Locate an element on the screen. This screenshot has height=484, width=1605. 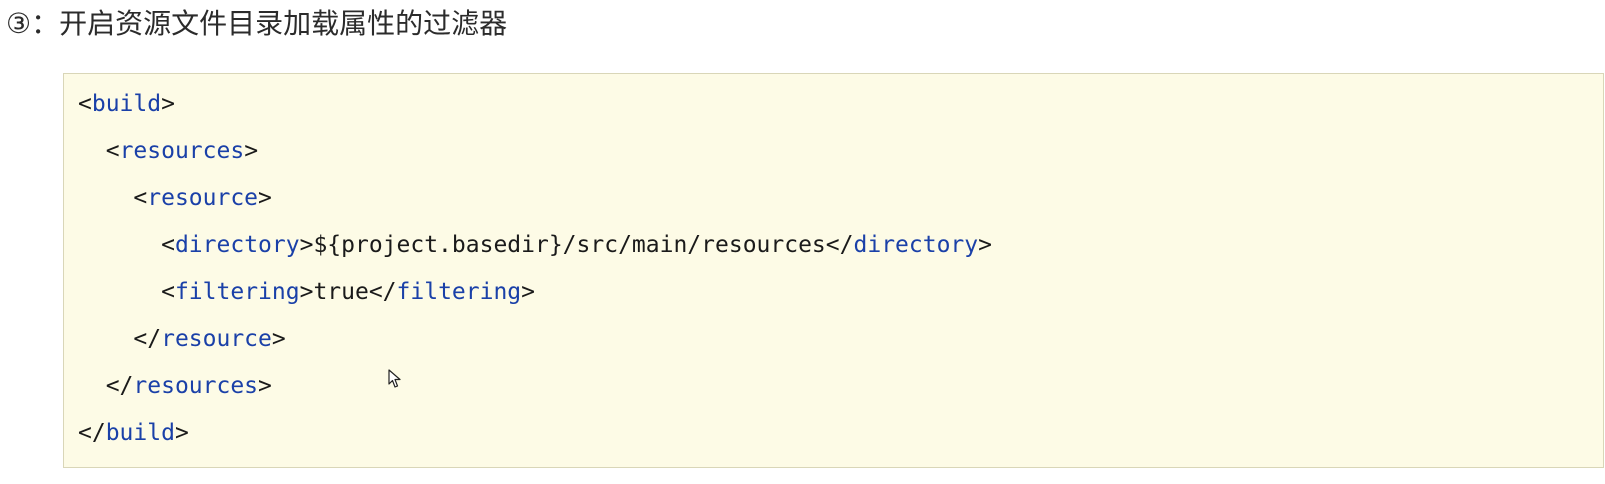
code-line: </resources> is located at coordinates (175, 386).